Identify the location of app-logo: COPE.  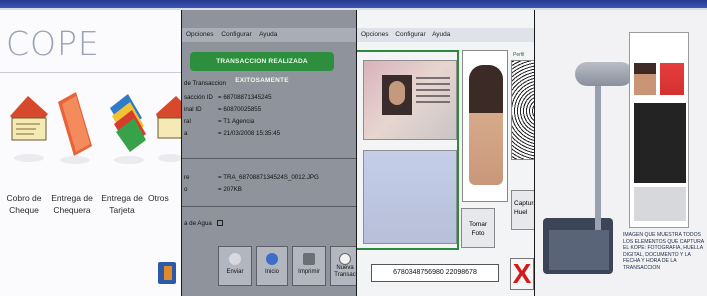
(53, 43).